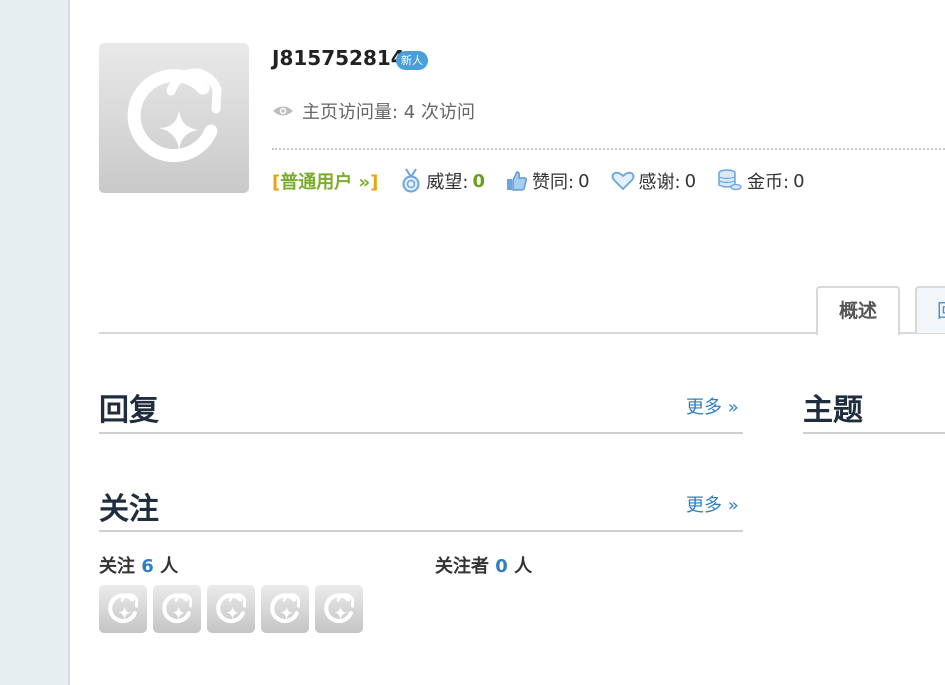 This screenshot has width=945, height=685. I want to click on eye-icon, so click(283, 111).